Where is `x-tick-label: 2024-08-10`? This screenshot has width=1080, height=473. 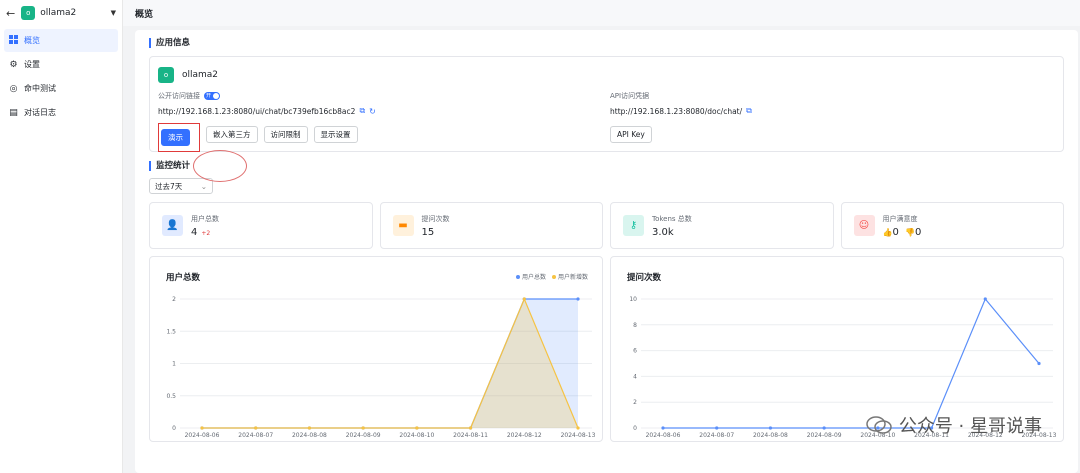 x-tick-label: 2024-08-10 is located at coordinates (416, 435).